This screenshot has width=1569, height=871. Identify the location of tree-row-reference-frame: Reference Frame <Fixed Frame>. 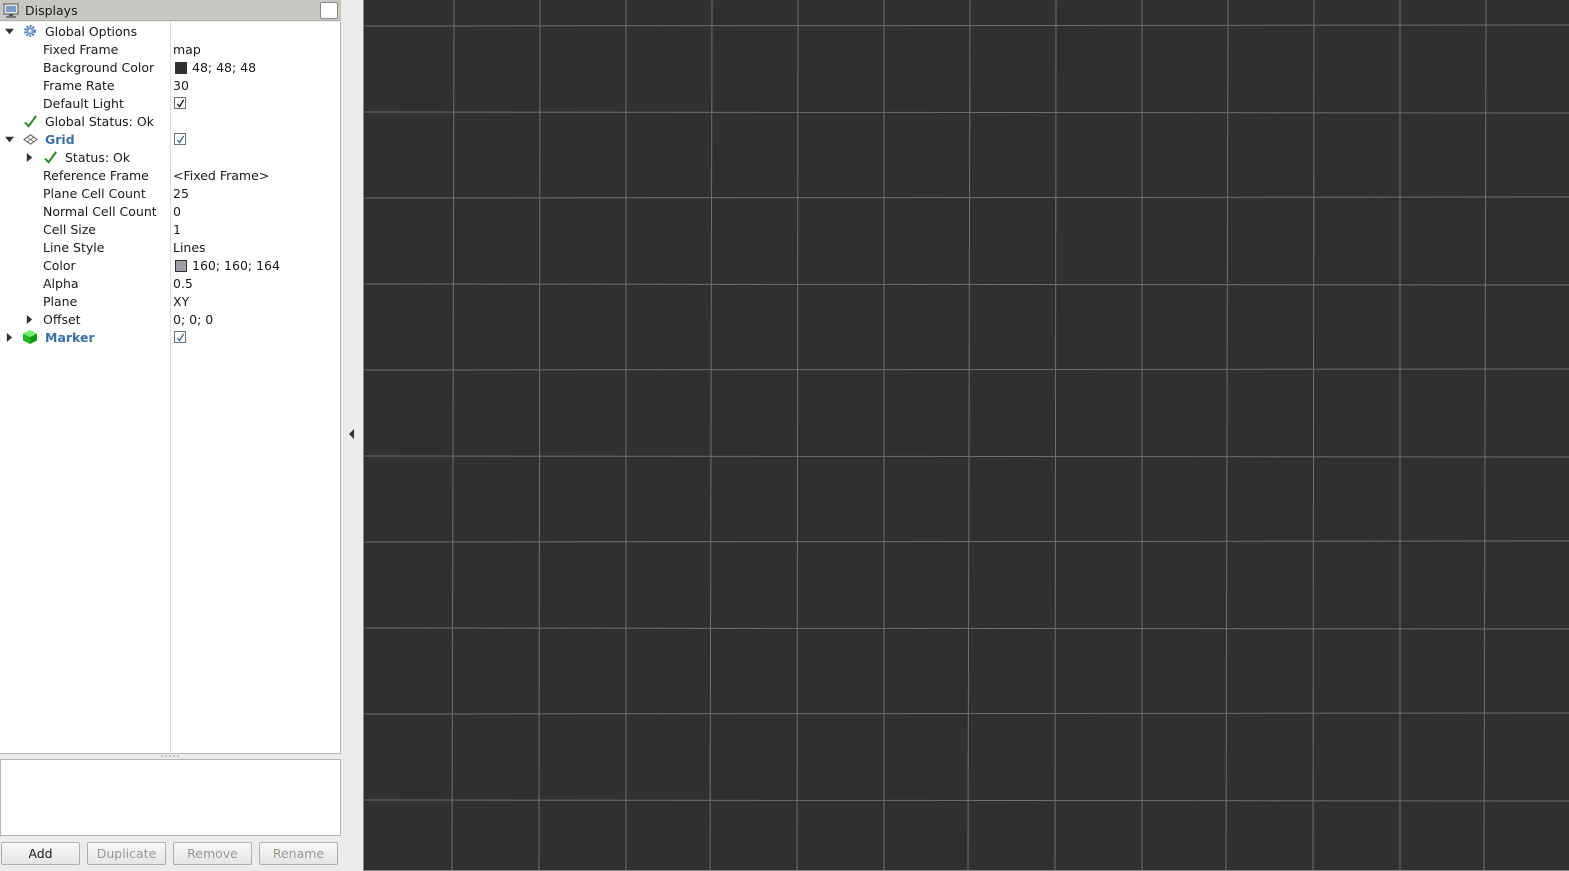
(170, 175).